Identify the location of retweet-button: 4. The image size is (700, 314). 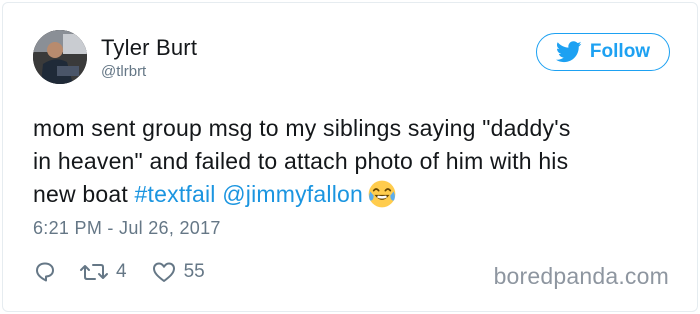
(103, 272).